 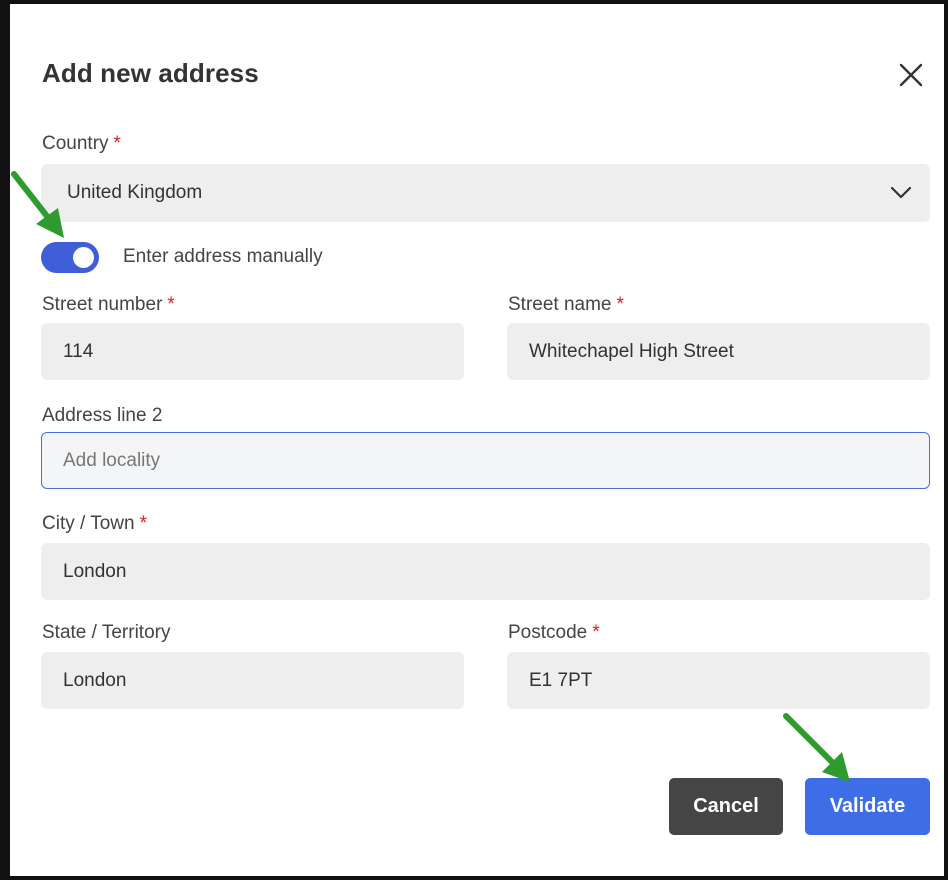 I want to click on postcode-label: Postcode *, so click(x=554, y=632).